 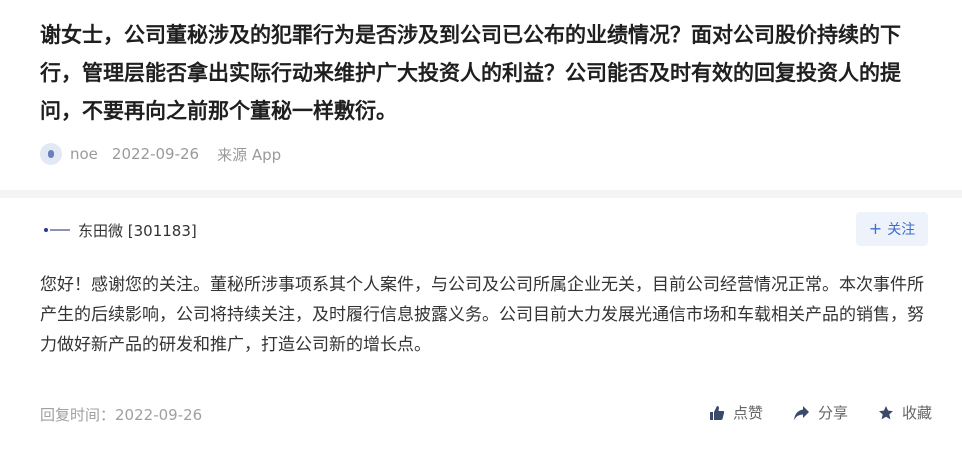 I want to click on share-button: 分享, so click(x=820, y=412).